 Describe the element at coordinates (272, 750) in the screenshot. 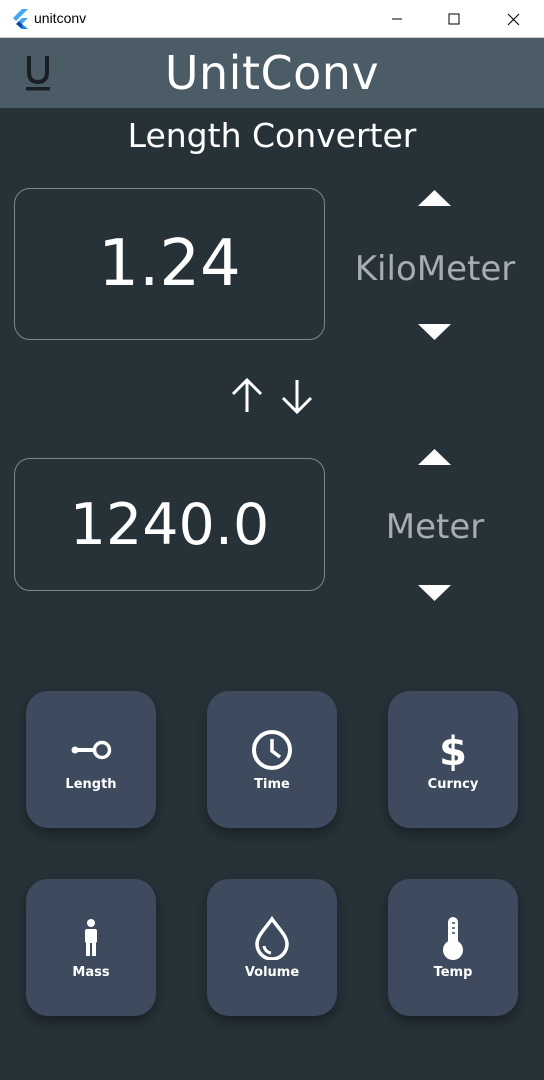

I see `clock-icon` at that location.